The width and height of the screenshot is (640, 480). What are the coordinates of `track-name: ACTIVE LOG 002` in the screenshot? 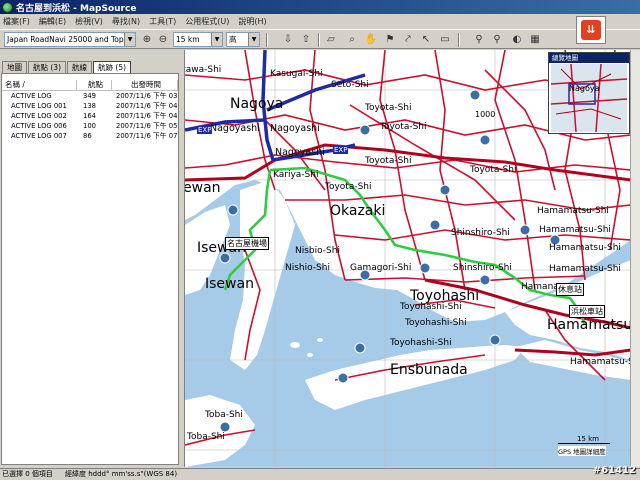 It's located at (39, 116).